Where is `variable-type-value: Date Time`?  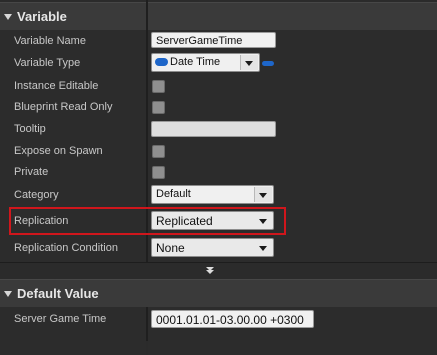 variable-type-value: Date Time is located at coordinates (195, 62).